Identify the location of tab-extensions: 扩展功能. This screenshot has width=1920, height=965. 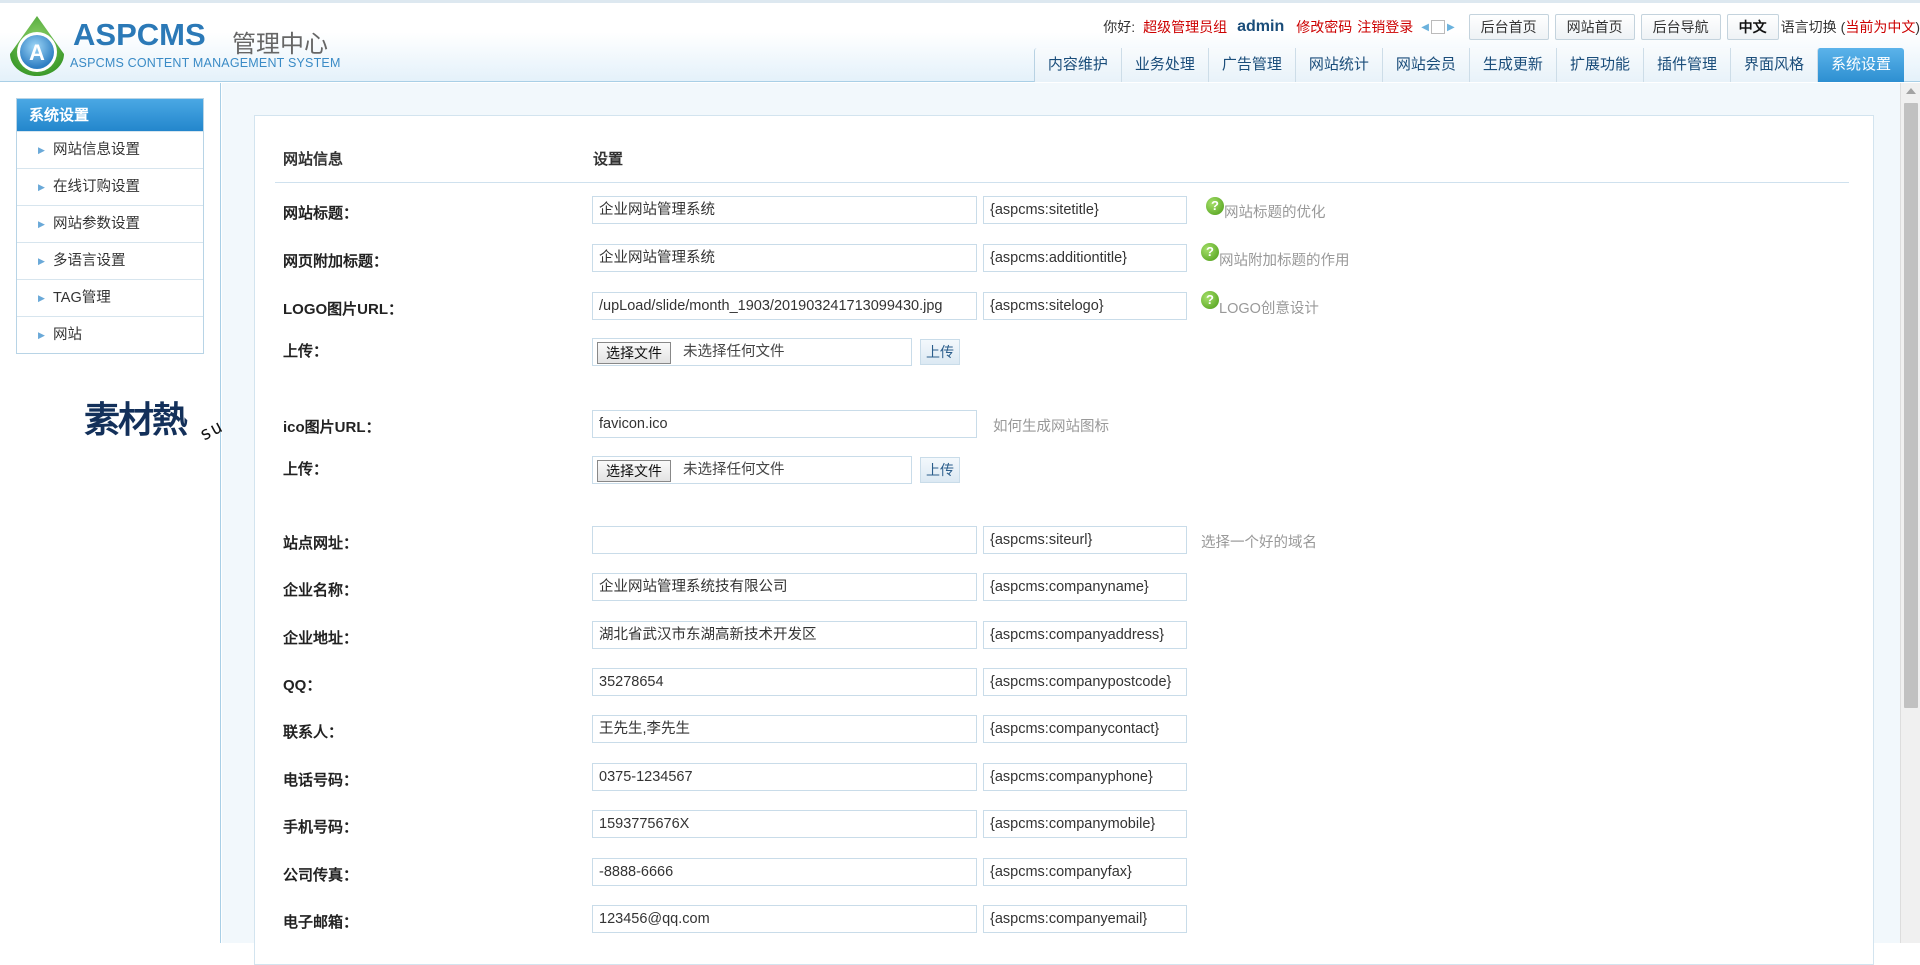
(1599, 65).